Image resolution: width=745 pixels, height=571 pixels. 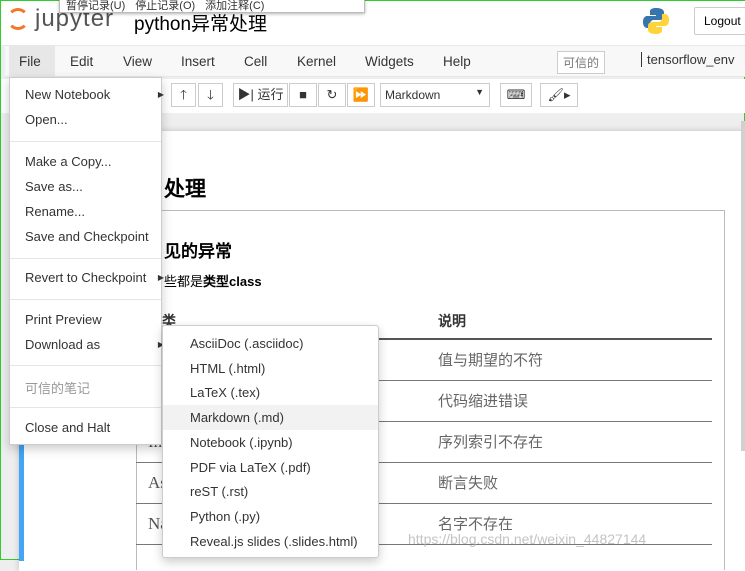 I want to click on interrupt-button: ■, so click(x=303, y=95).